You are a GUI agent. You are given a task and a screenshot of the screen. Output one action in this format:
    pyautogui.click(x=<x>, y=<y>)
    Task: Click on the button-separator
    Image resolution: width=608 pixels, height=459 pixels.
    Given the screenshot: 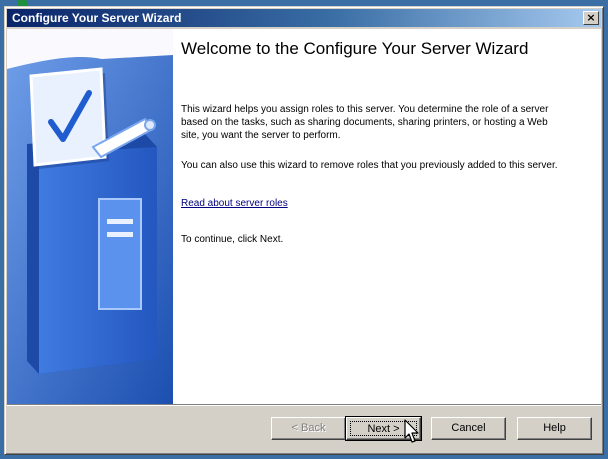 What is the action you would take?
    pyautogui.click(x=304, y=405)
    